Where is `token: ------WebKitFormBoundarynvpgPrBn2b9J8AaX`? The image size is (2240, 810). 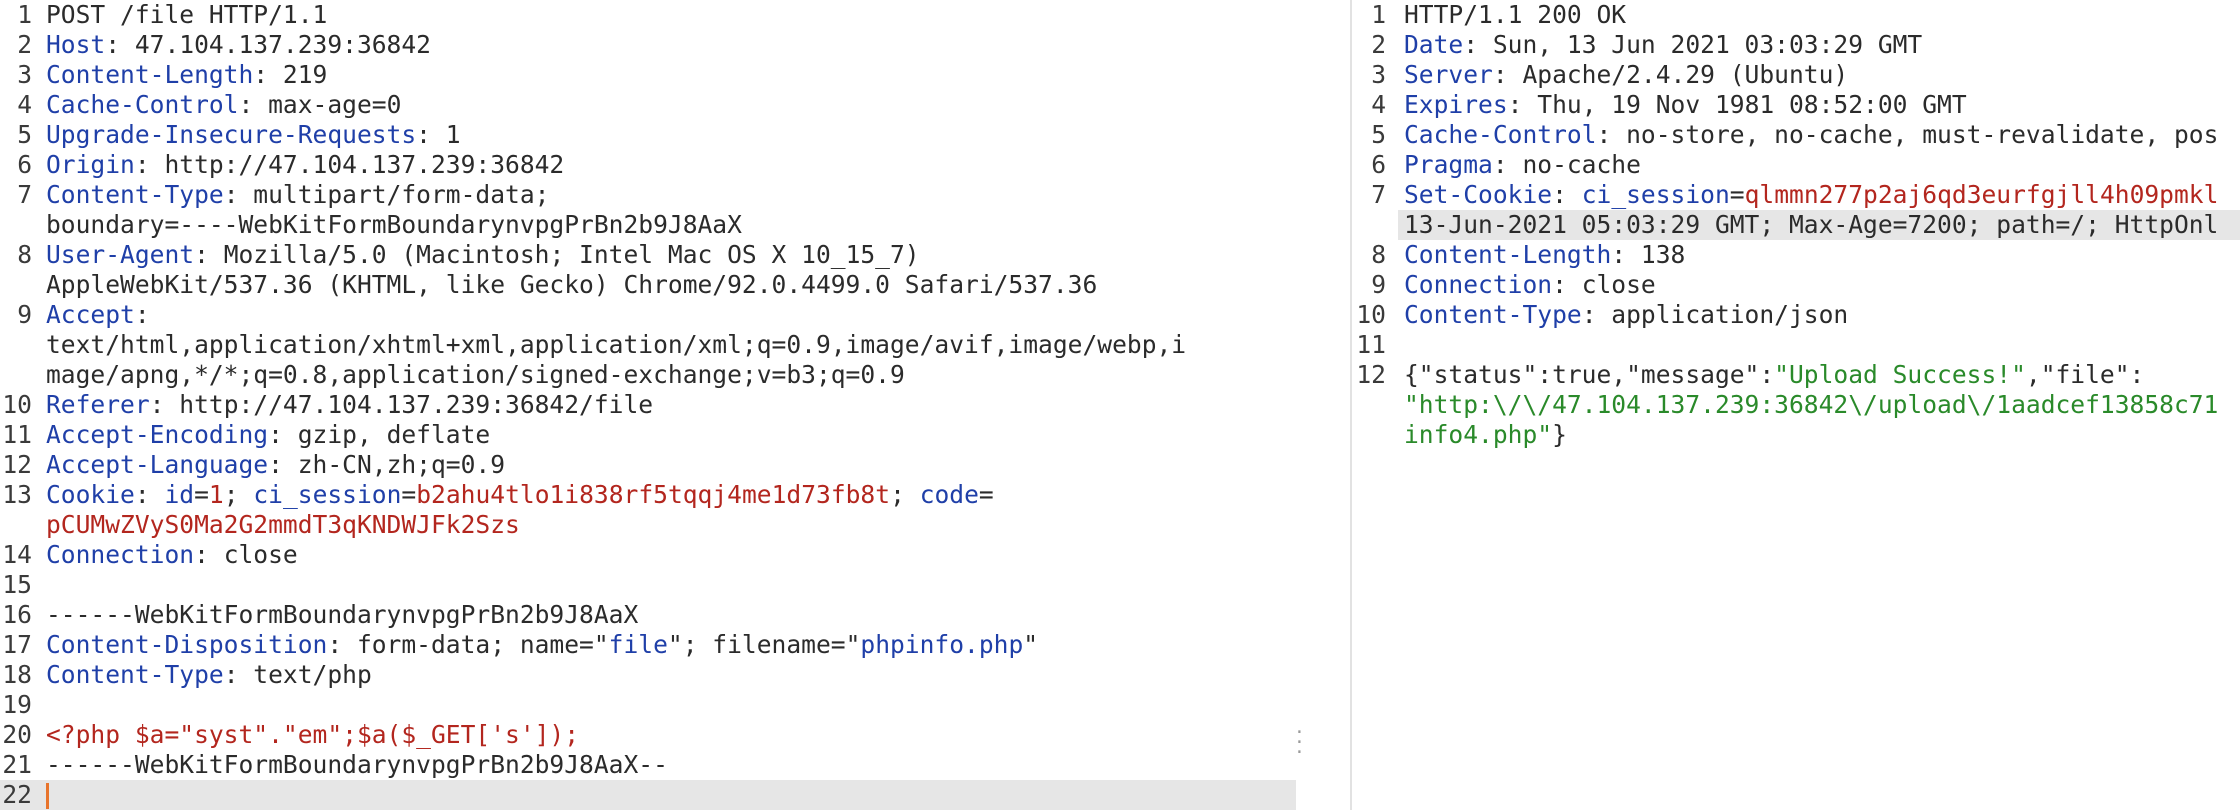
token: ------WebKitFormBoundarynvpgPrBn2b9J8AaX is located at coordinates (342, 614).